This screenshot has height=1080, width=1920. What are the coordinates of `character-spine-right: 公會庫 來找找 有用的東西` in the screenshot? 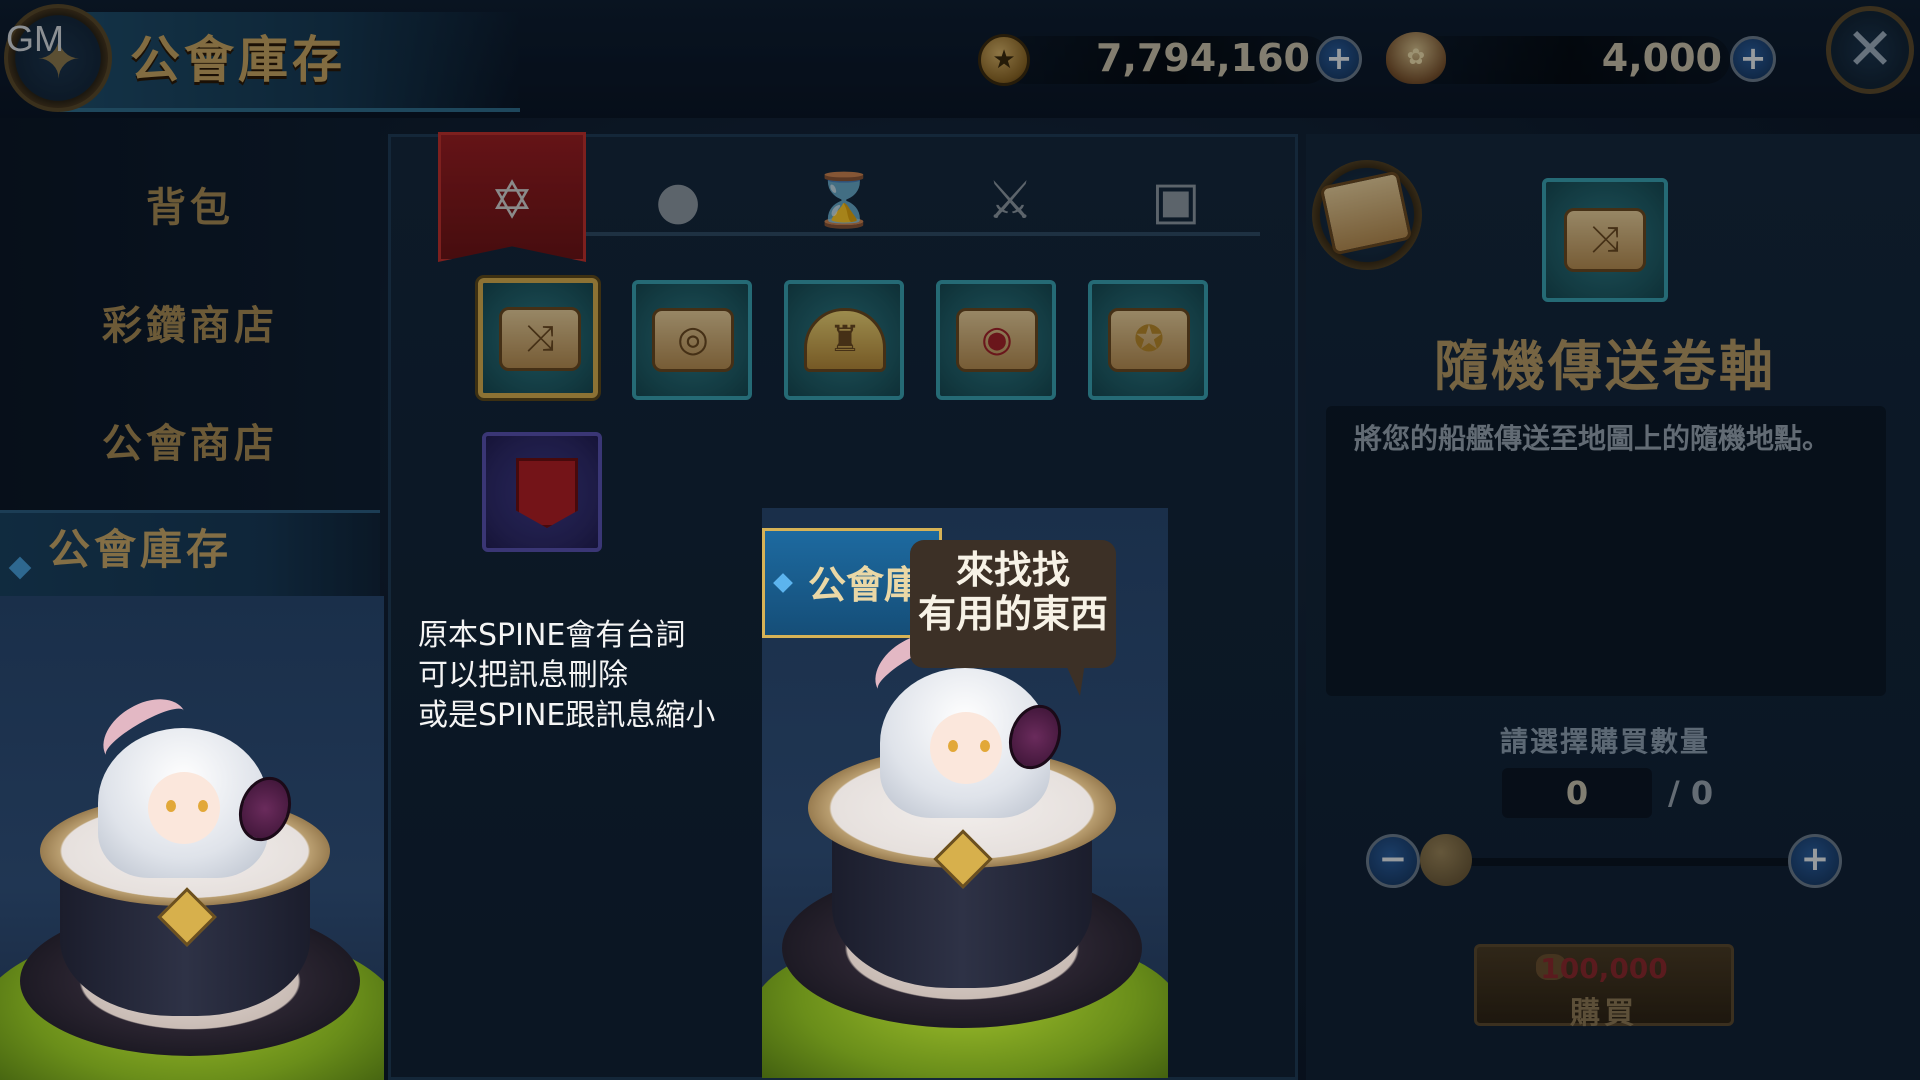 It's located at (965, 793).